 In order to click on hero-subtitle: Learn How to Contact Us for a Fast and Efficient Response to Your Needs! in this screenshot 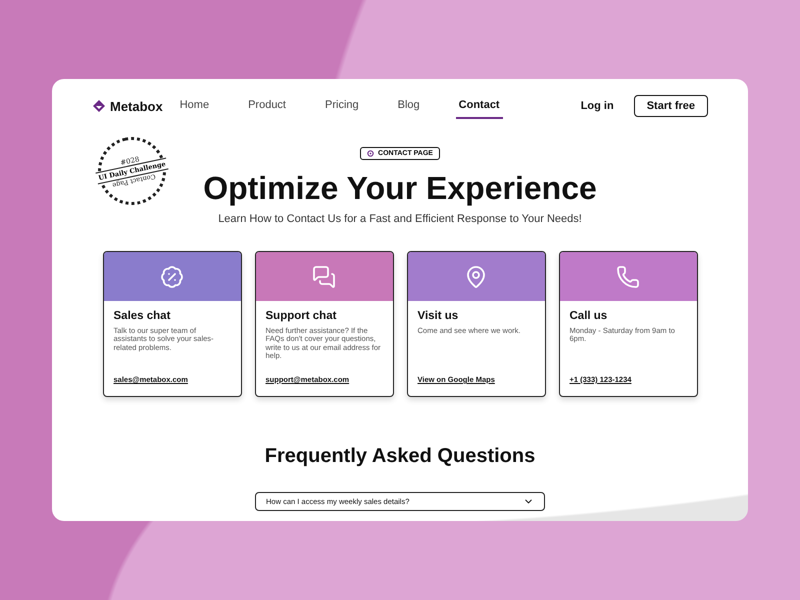, I will do `click(400, 219)`.